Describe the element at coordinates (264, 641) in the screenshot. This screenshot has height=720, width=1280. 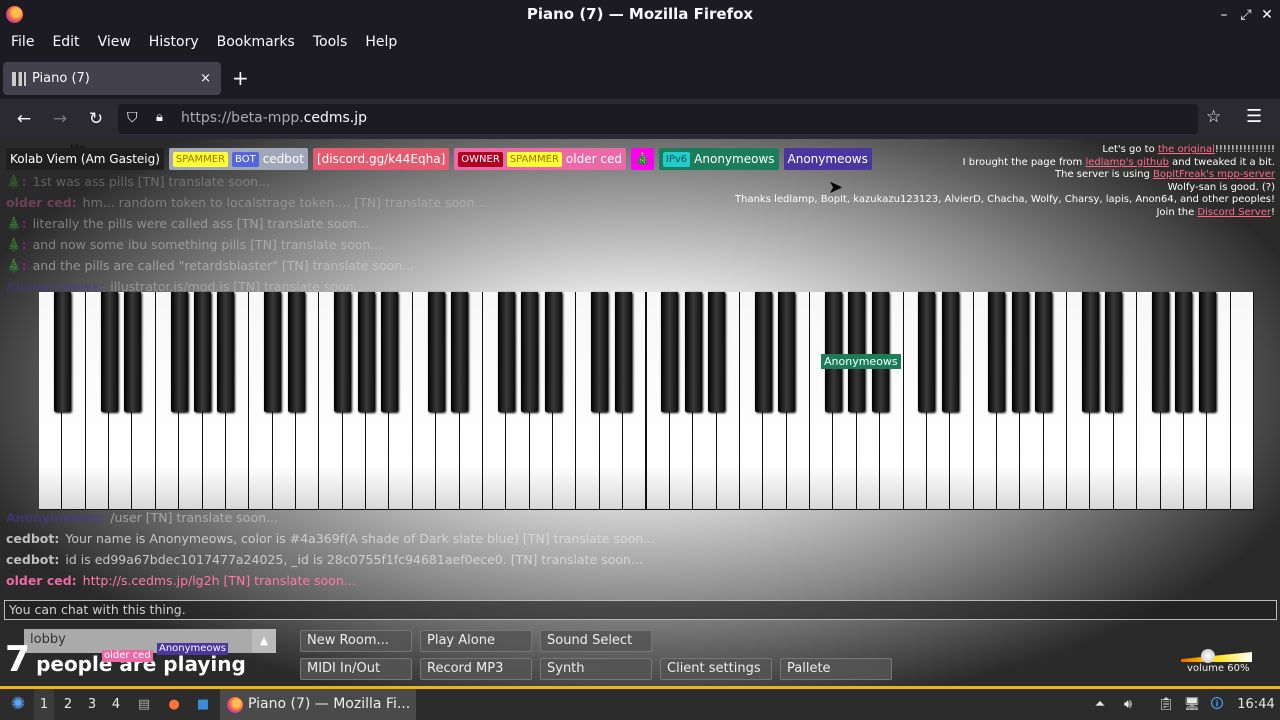
I see `room-expand-icon: ▲` at that location.